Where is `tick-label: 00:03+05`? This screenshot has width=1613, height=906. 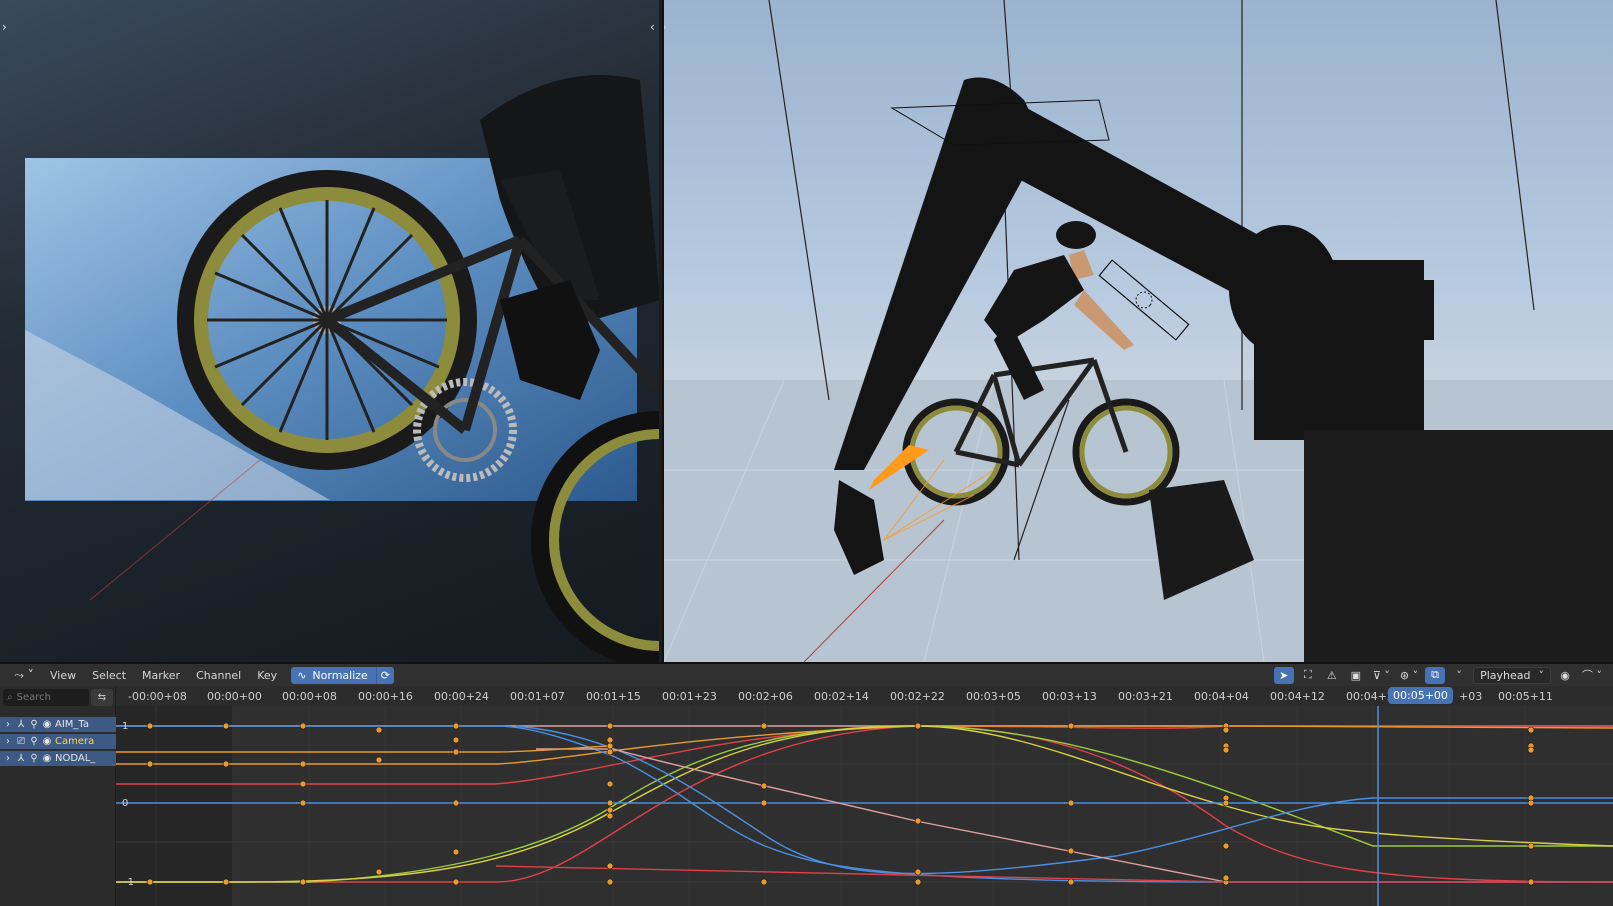
tick-label: 00:03+05 is located at coordinates (993, 696).